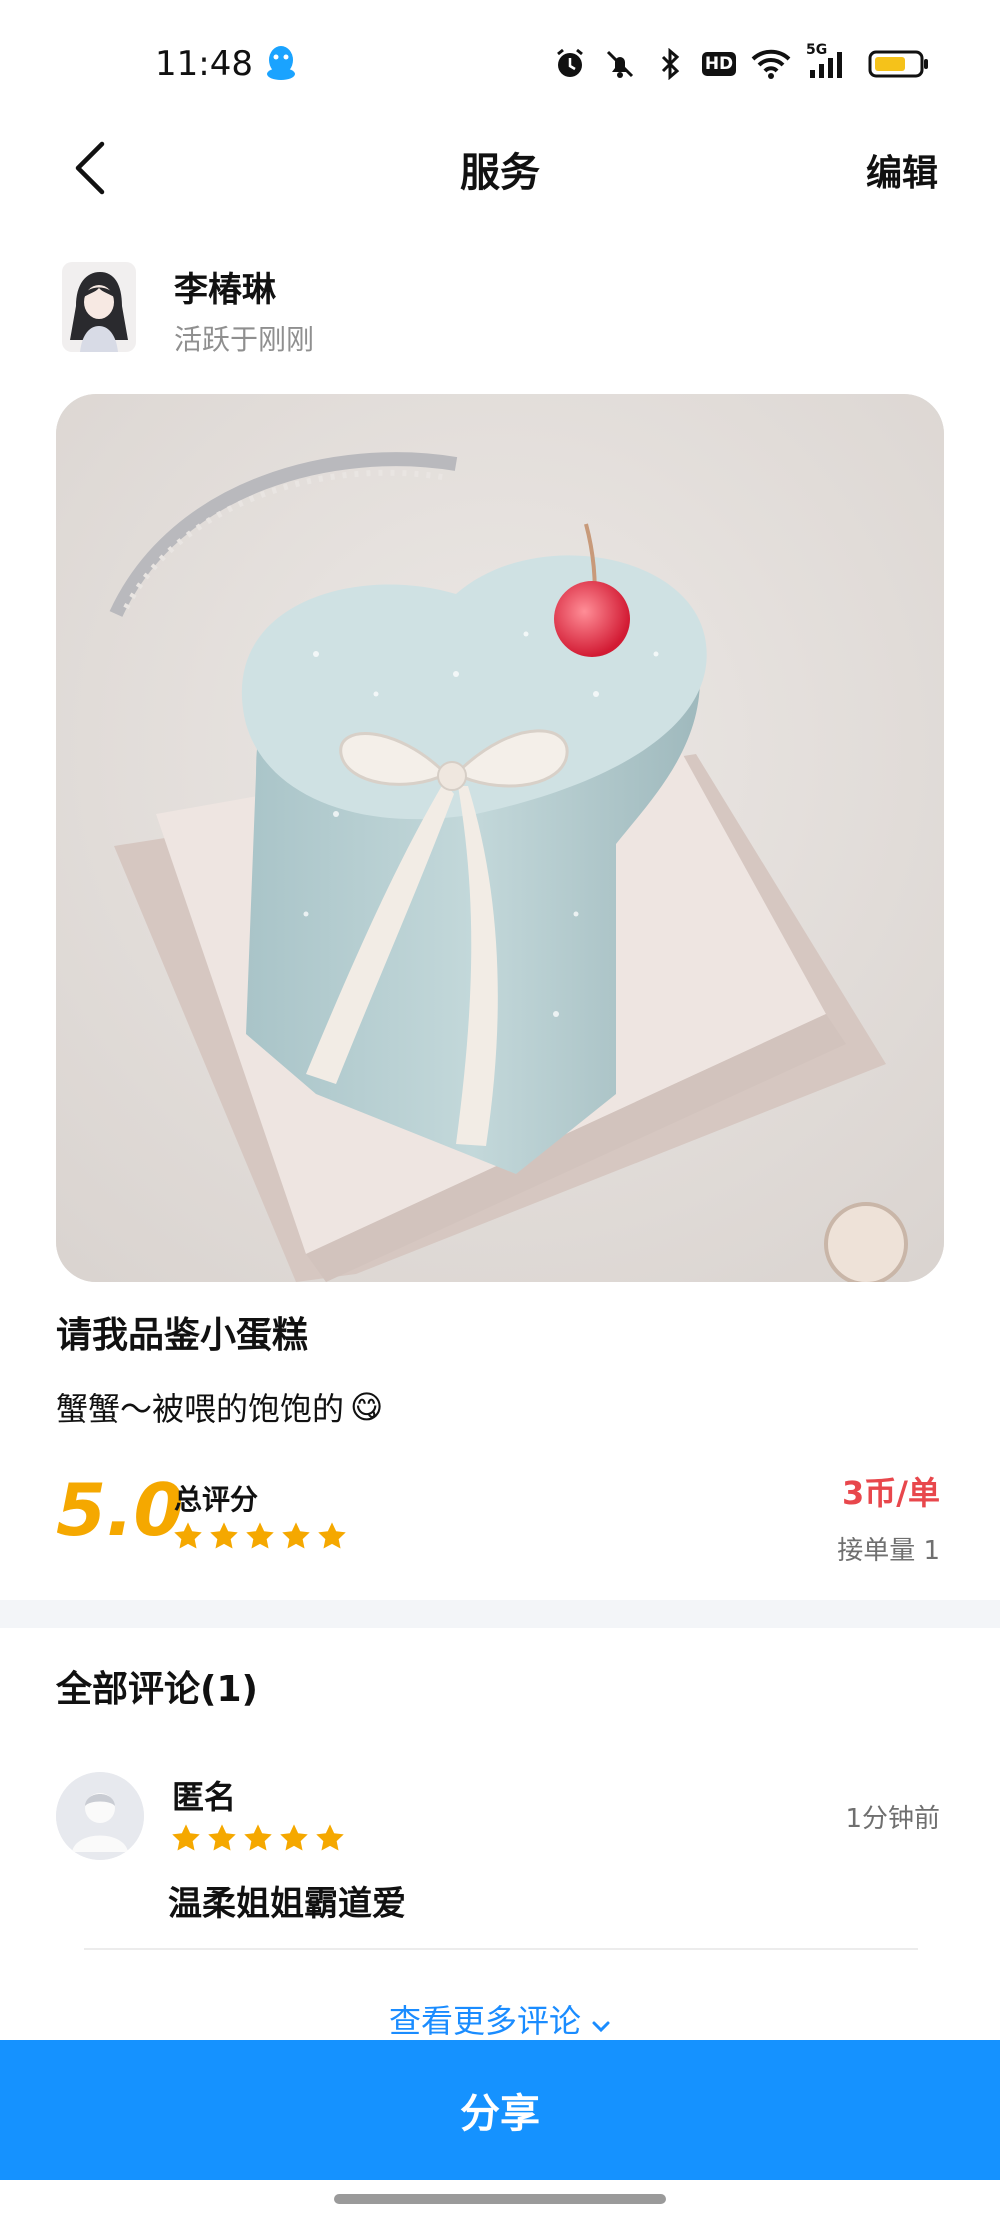  I want to click on comments-header: 全部评论(1), so click(157, 1689).